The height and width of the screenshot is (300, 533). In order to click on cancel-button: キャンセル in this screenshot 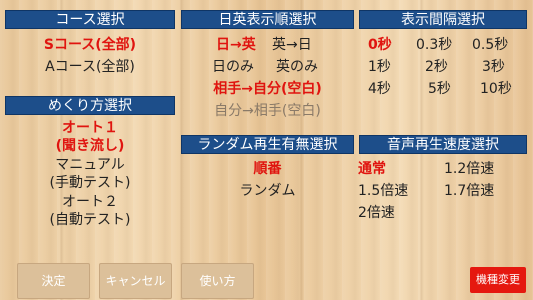, I will do `click(135, 281)`.